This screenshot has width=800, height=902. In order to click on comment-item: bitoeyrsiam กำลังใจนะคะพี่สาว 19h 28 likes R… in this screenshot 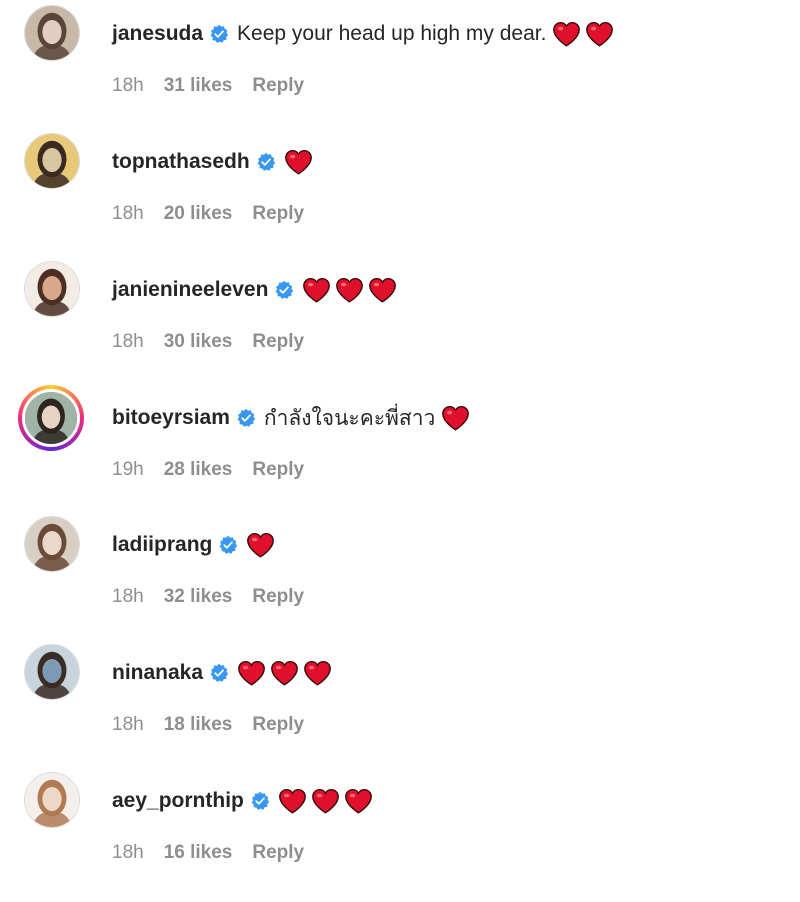, I will do `click(400, 448)`.